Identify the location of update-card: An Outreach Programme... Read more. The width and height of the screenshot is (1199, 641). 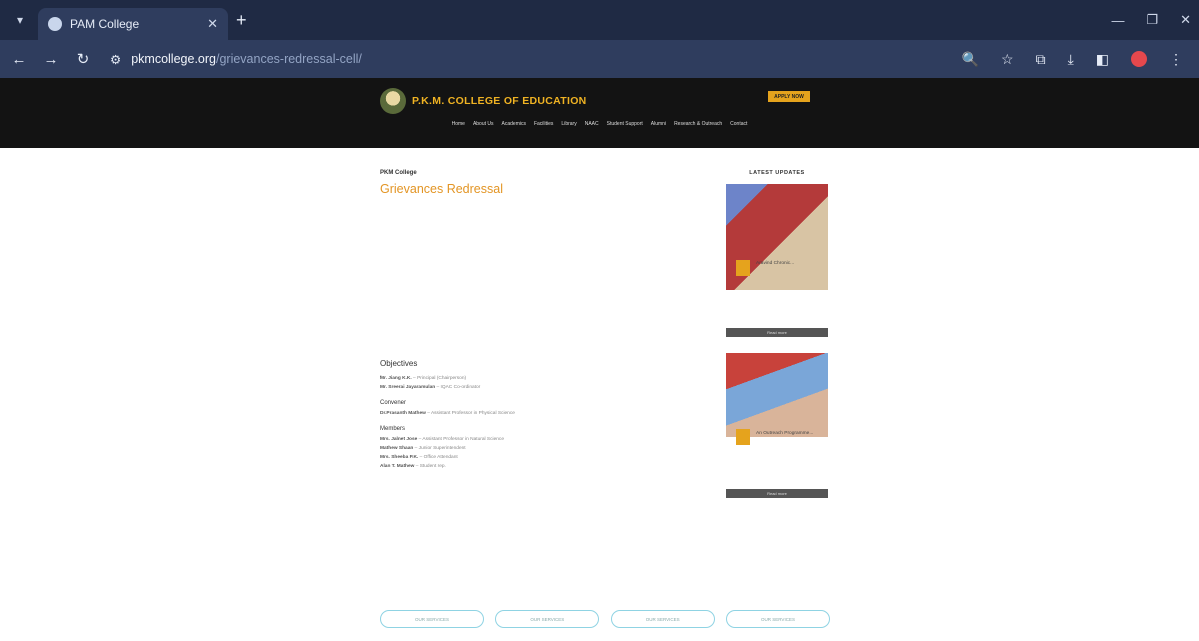
(777, 425).